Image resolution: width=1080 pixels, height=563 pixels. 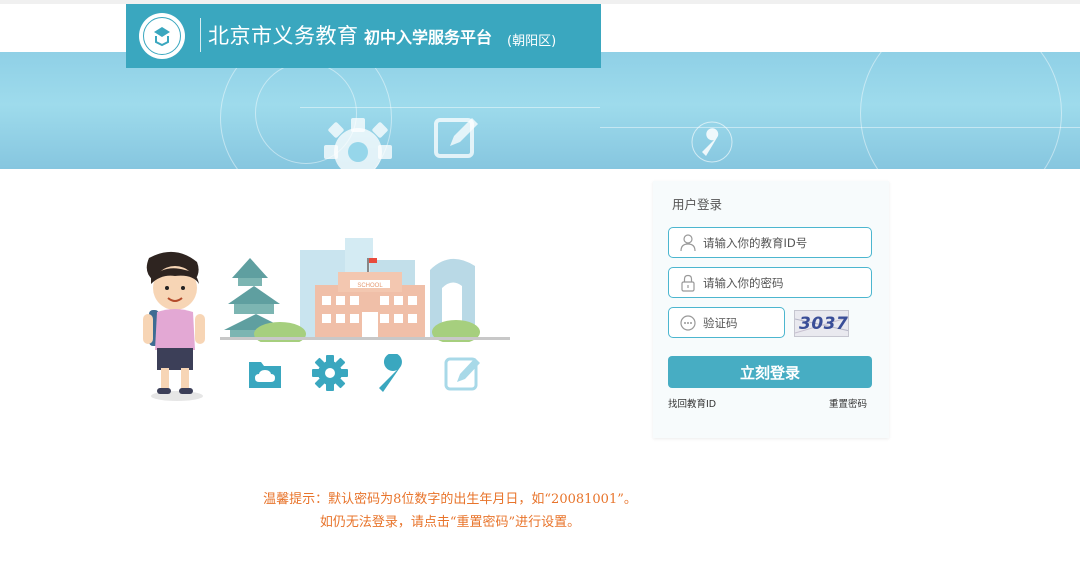 I want to click on header-separator, so click(x=200, y=35).